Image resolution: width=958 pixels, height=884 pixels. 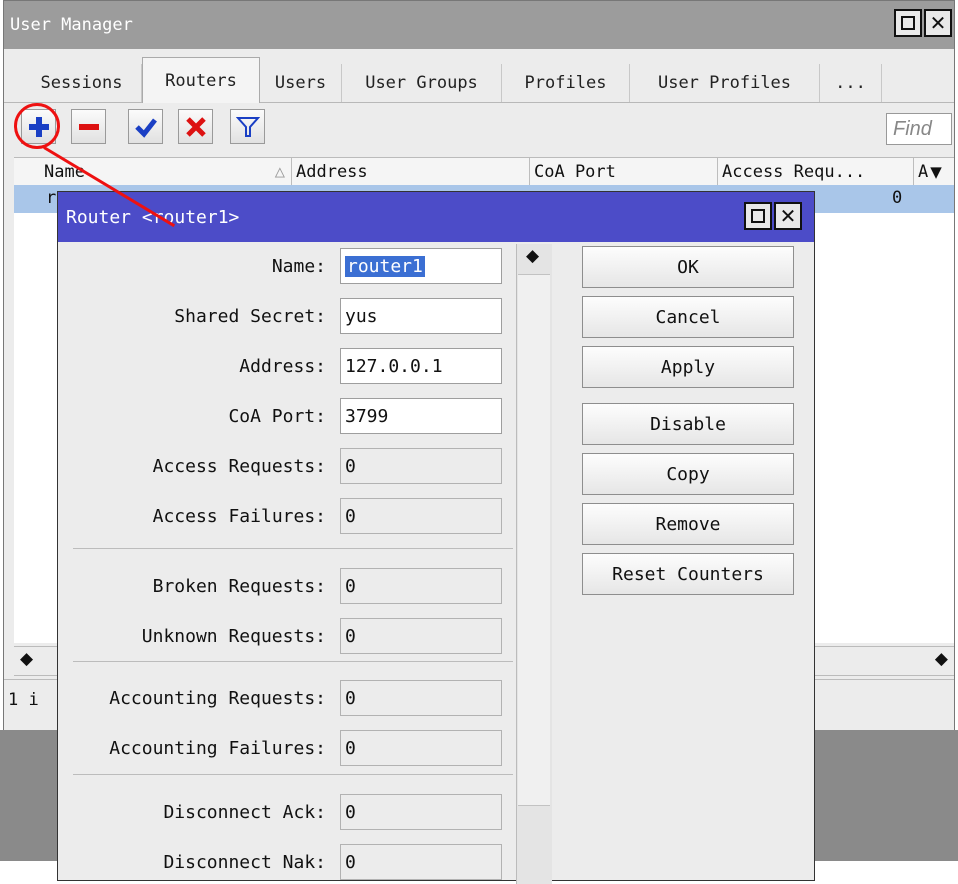 I want to click on apply-button: Apply, so click(x=688, y=367).